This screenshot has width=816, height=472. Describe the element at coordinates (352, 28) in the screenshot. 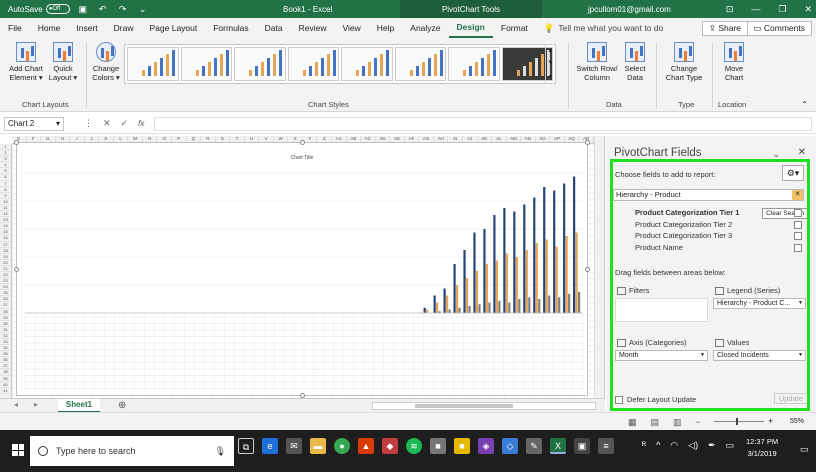

I see `tab-view: View` at that location.